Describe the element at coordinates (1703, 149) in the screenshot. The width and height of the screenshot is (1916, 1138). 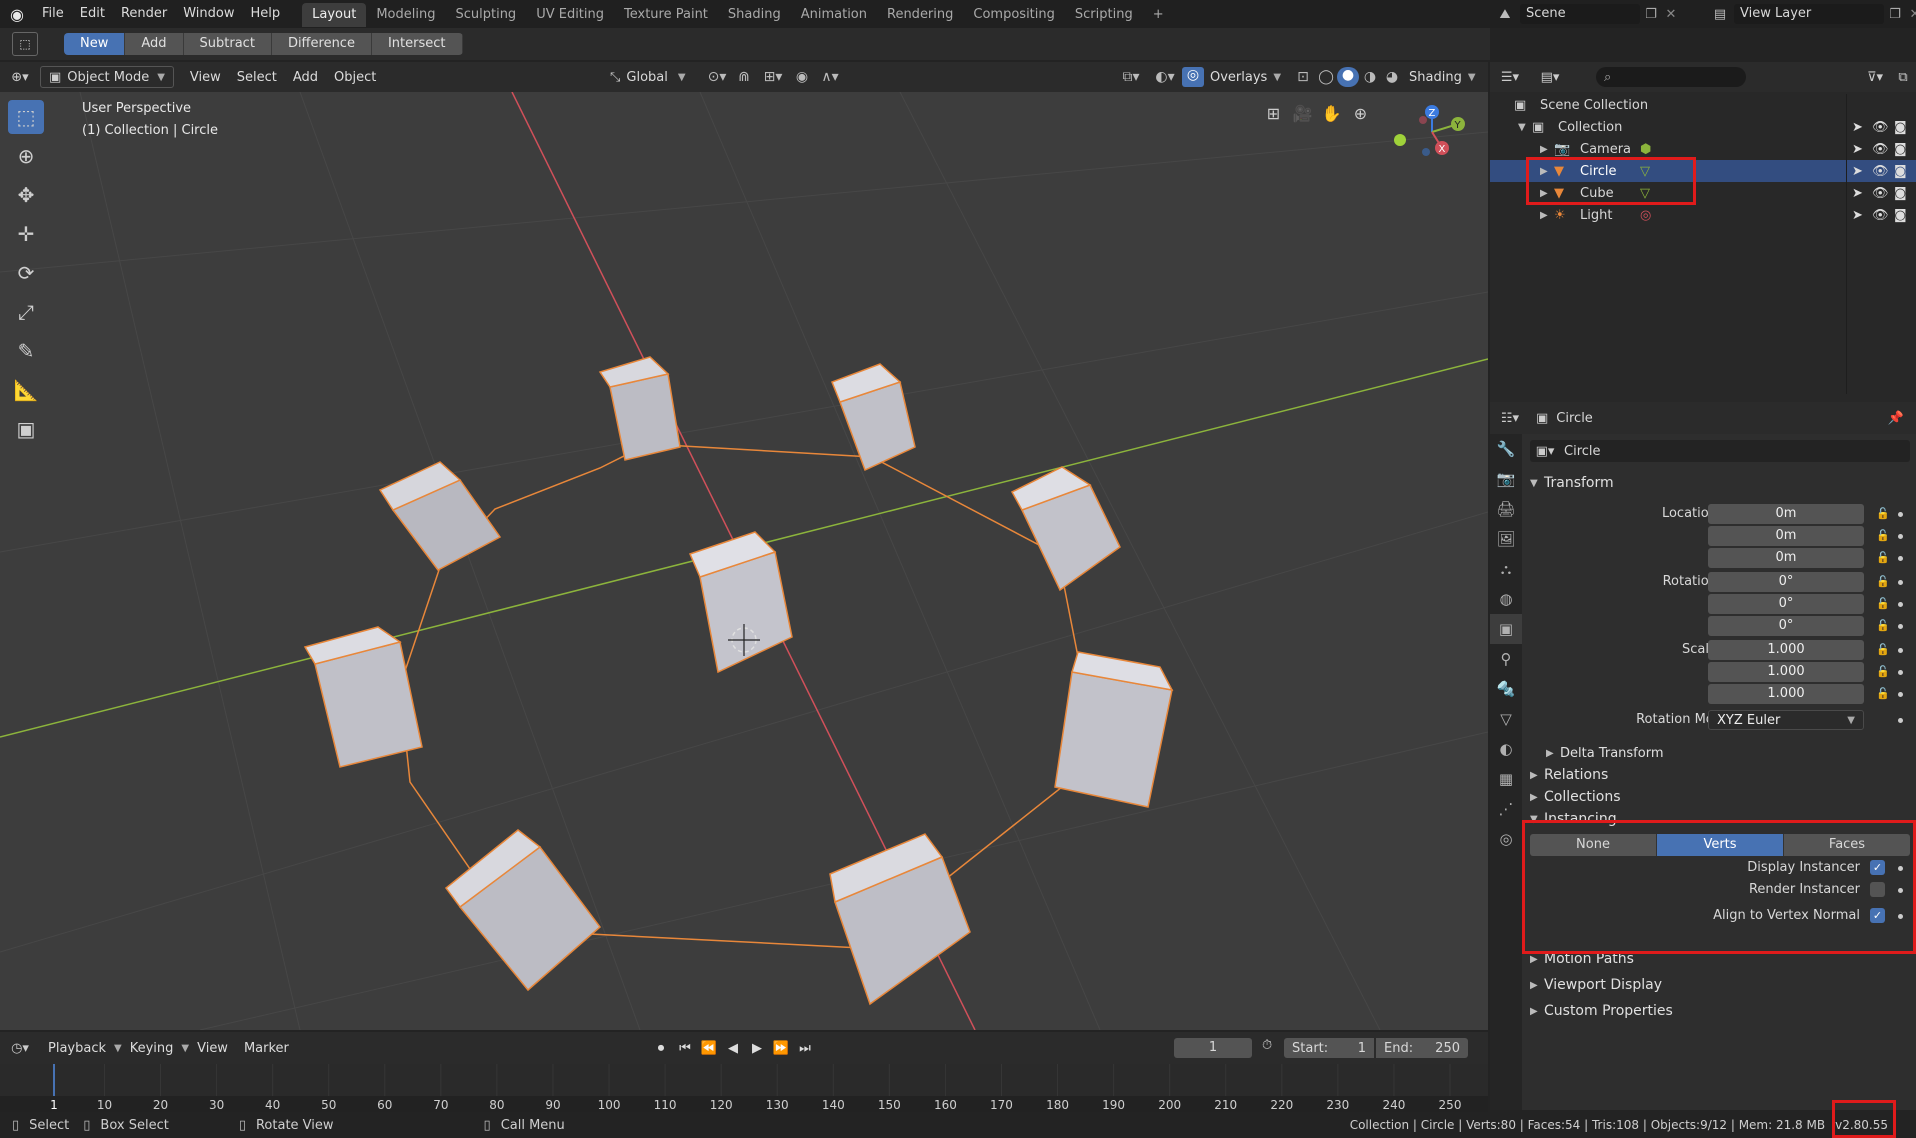
I see `outliner-item-camera: ▶ 📷 Camera ⬢ ➤ 👁 ◙` at that location.